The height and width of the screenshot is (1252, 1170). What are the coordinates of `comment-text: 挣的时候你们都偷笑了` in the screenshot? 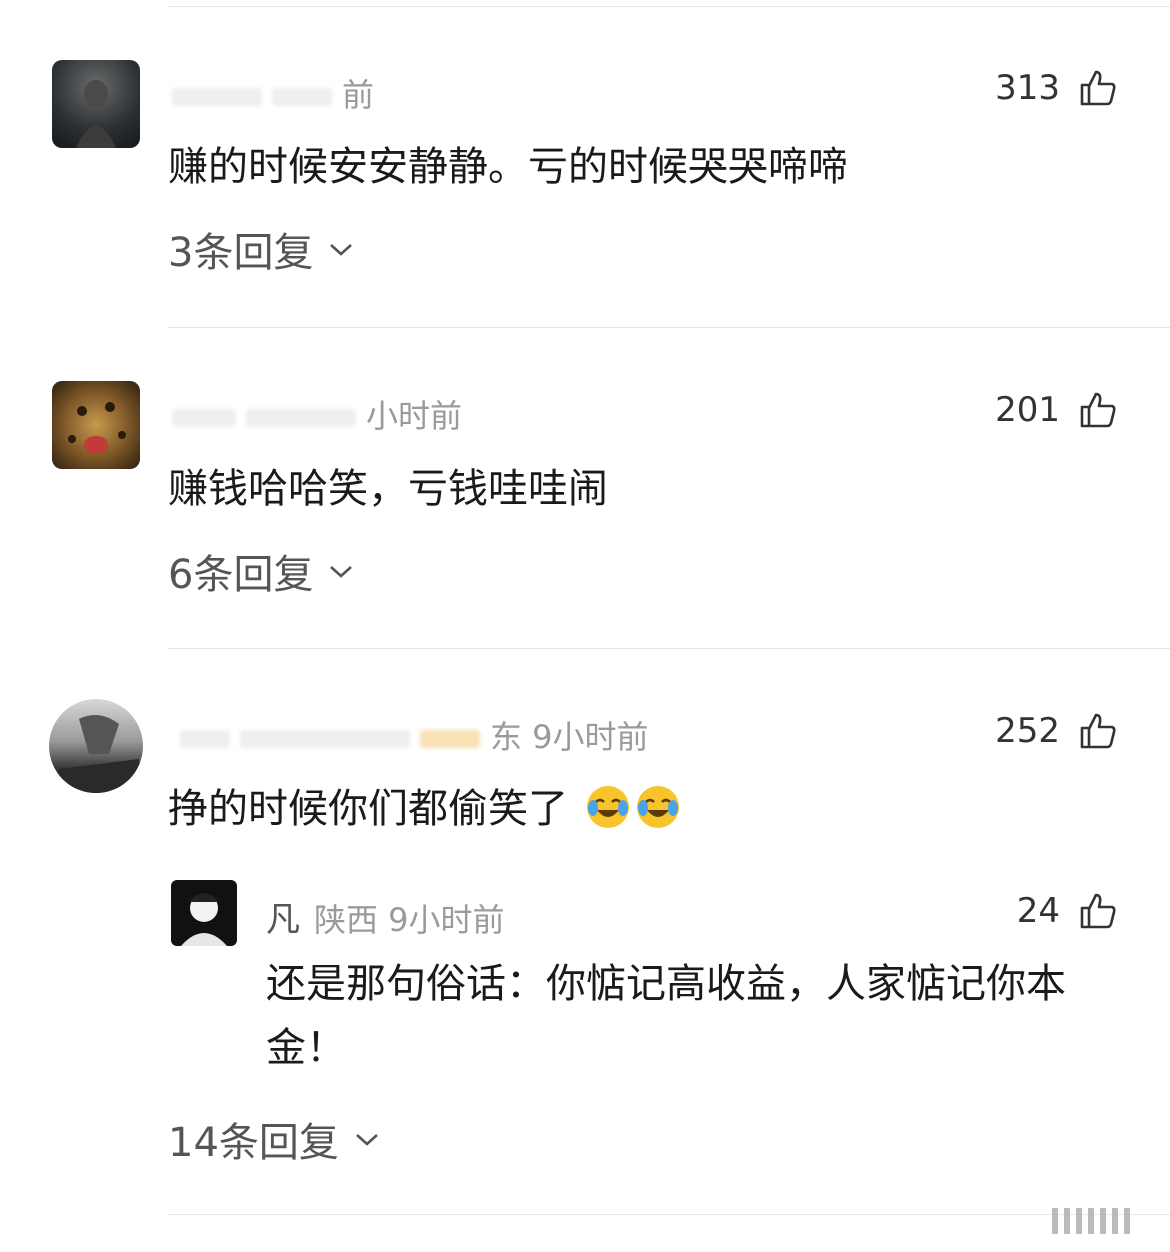 It's located at (424, 805).